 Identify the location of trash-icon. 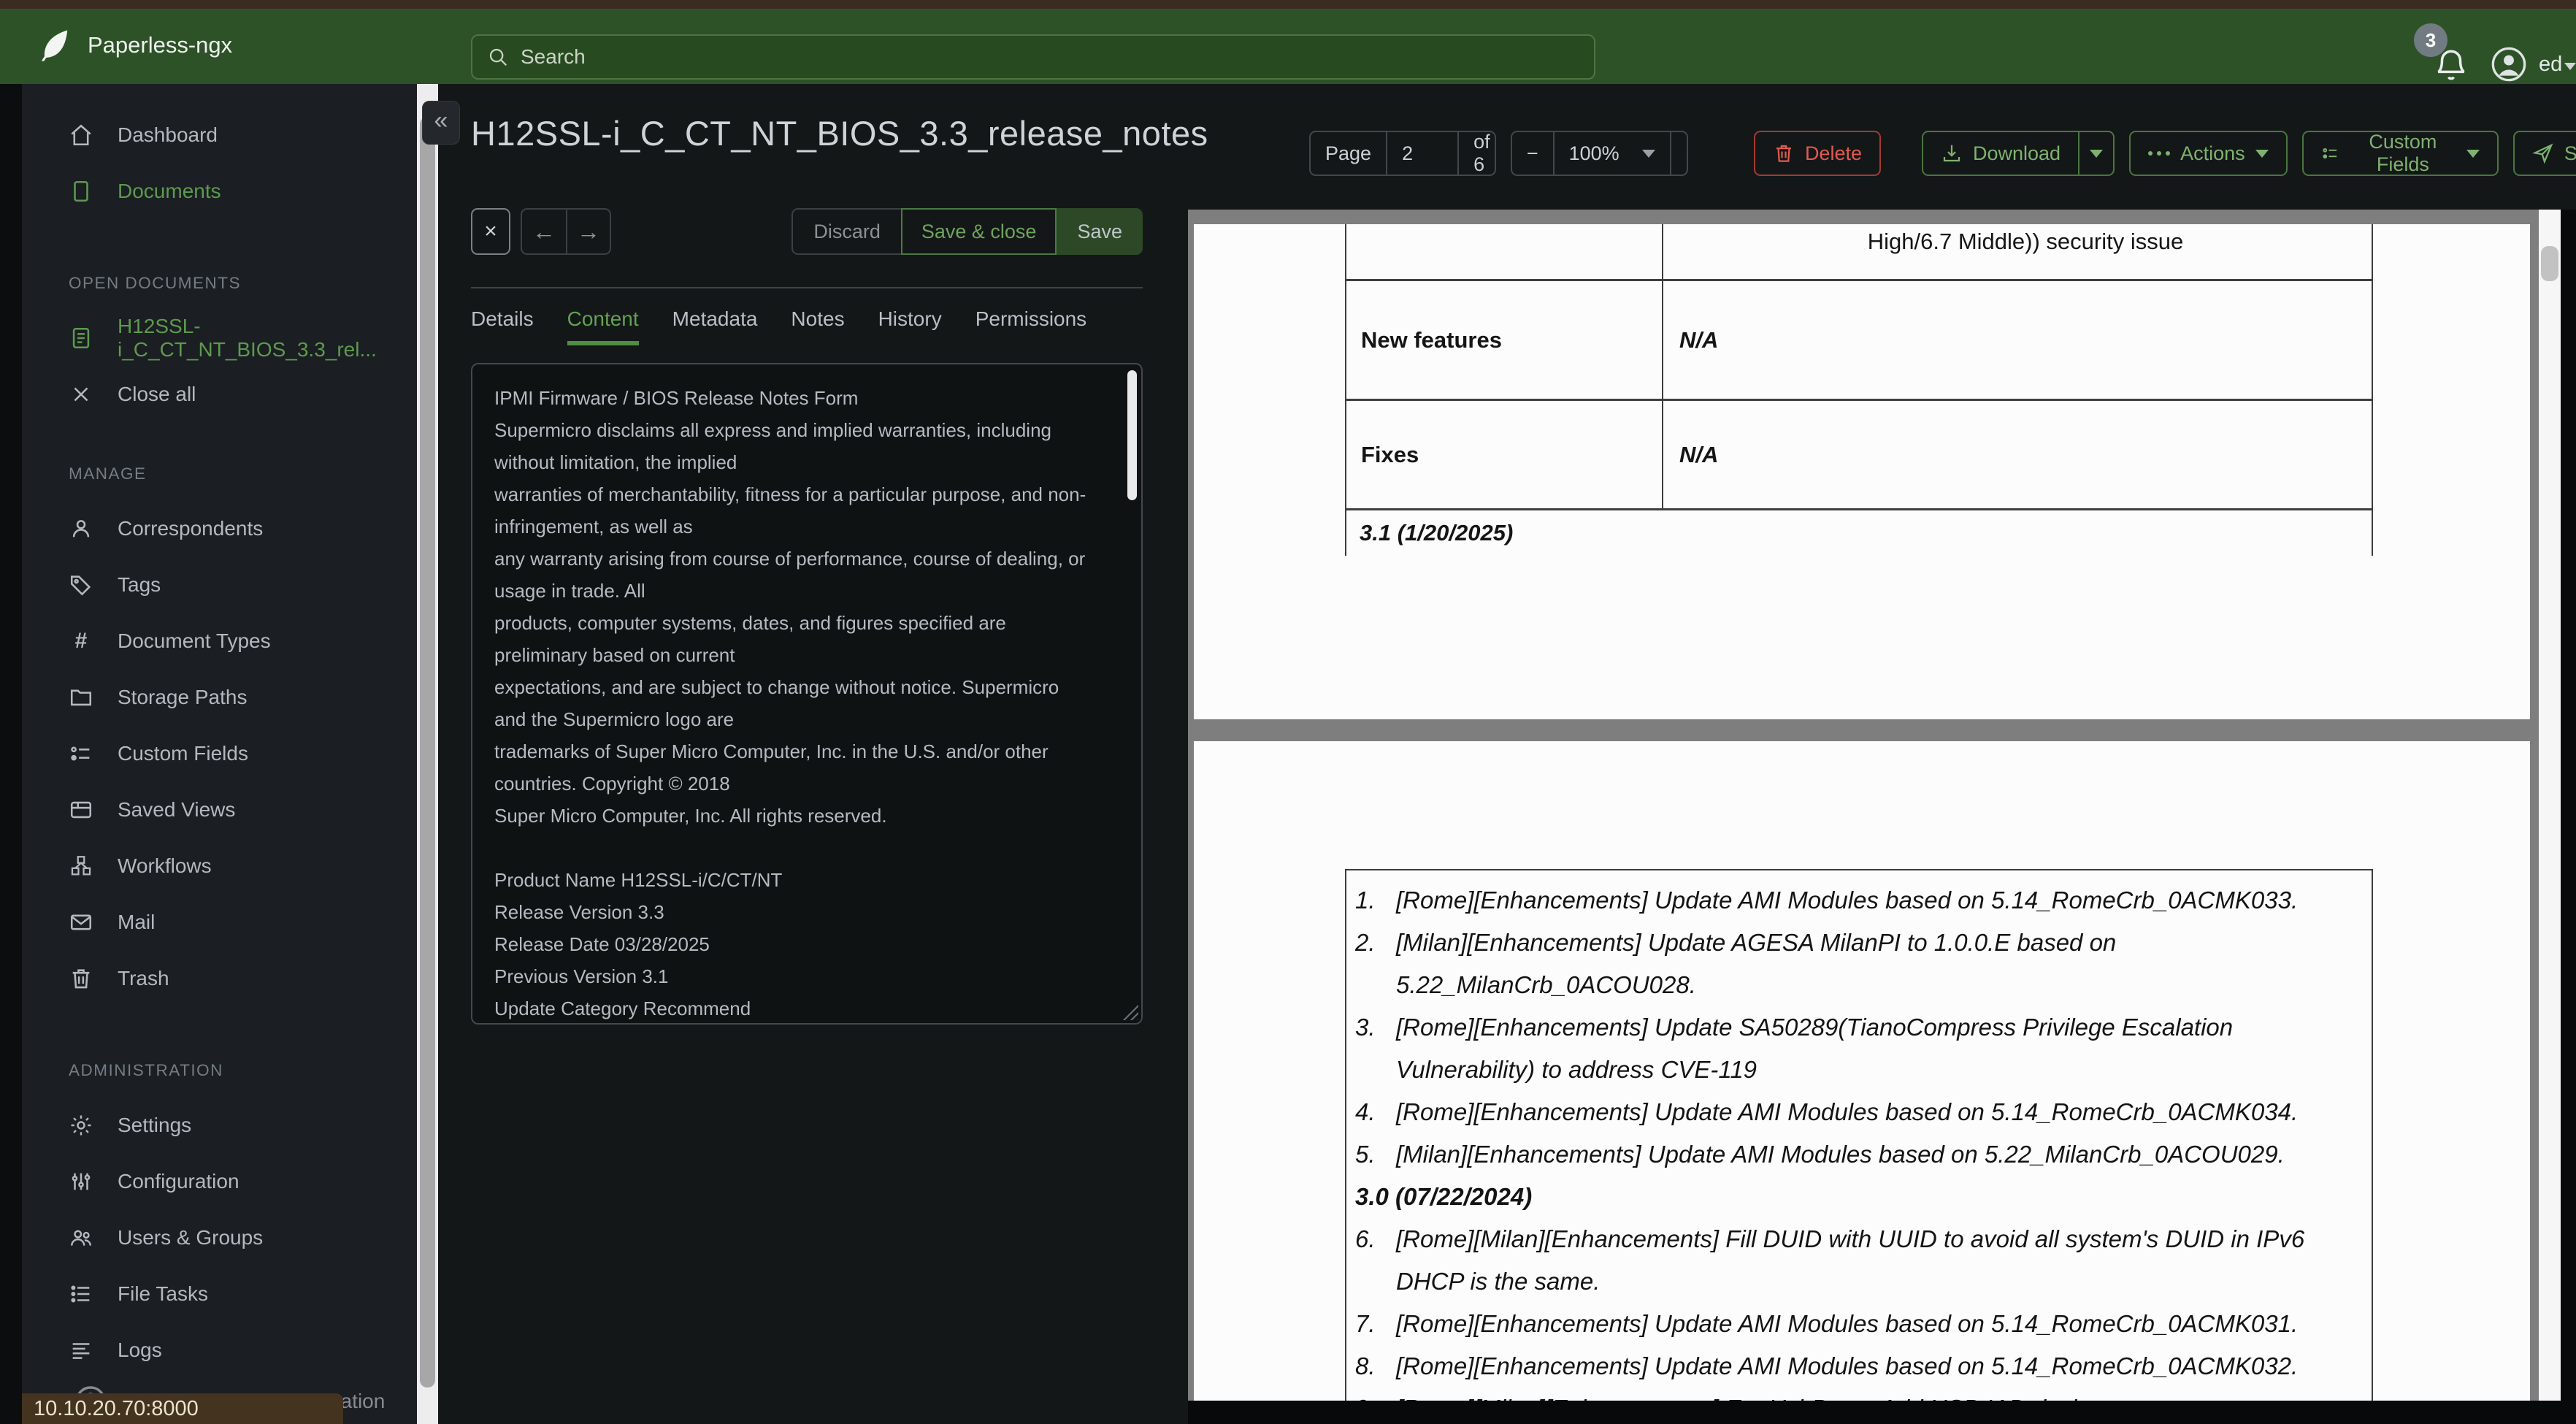
(81, 978).